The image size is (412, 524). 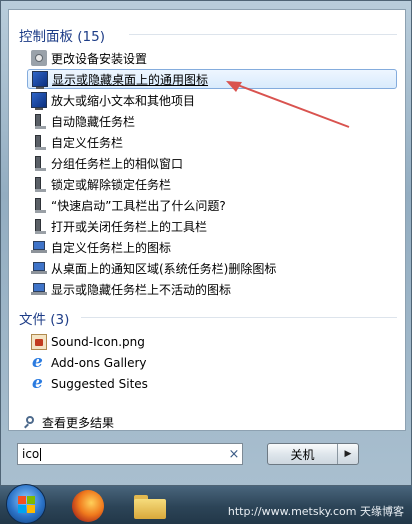 I want to click on result-item-label: 从桌面上的通知区域(系统任务栏)删除图标, so click(x=164, y=268).